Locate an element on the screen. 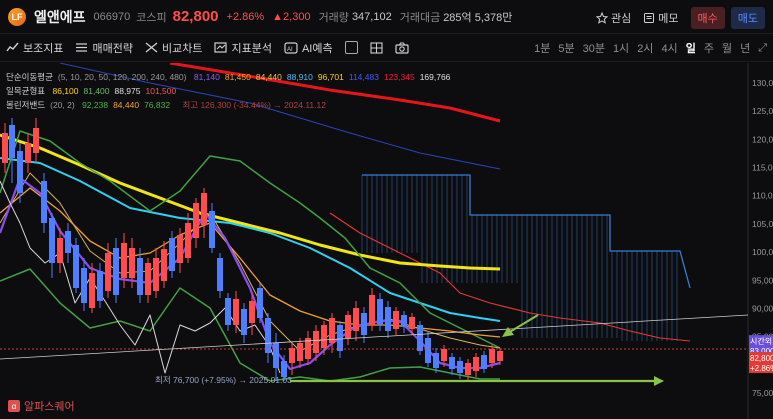 This screenshot has width=773, height=419. bollinger-params: (20, 2) is located at coordinates (62, 105).